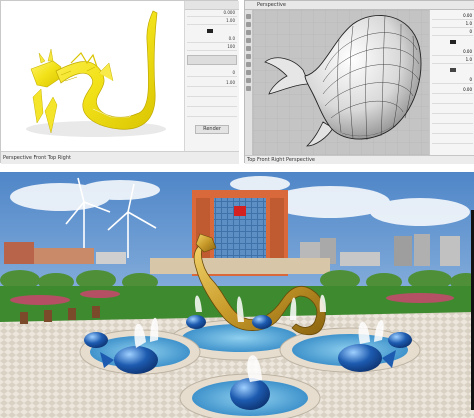  Describe the element at coordinates (231, 38) in the screenshot. I see `prop-value: 0.0` at that location.